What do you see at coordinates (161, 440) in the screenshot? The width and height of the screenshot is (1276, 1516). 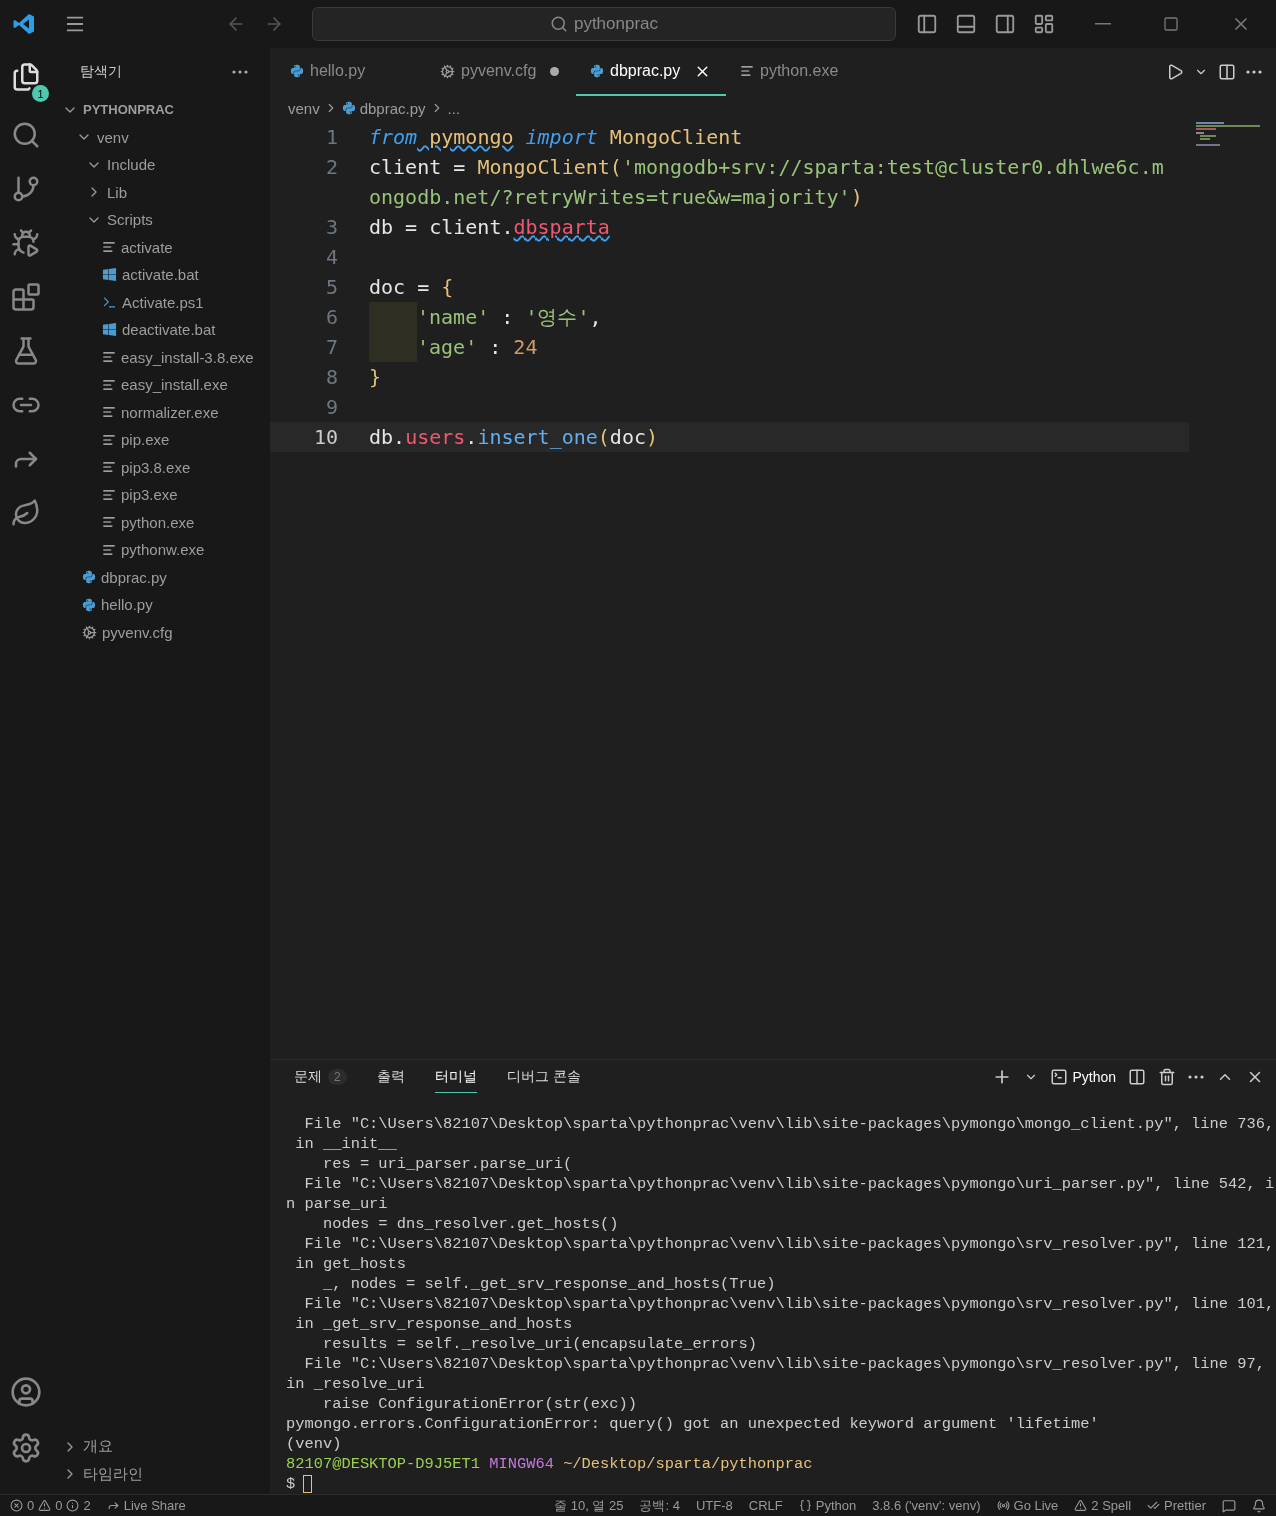 I see `file-row: pip.exe` at bounding box center [161, 440].